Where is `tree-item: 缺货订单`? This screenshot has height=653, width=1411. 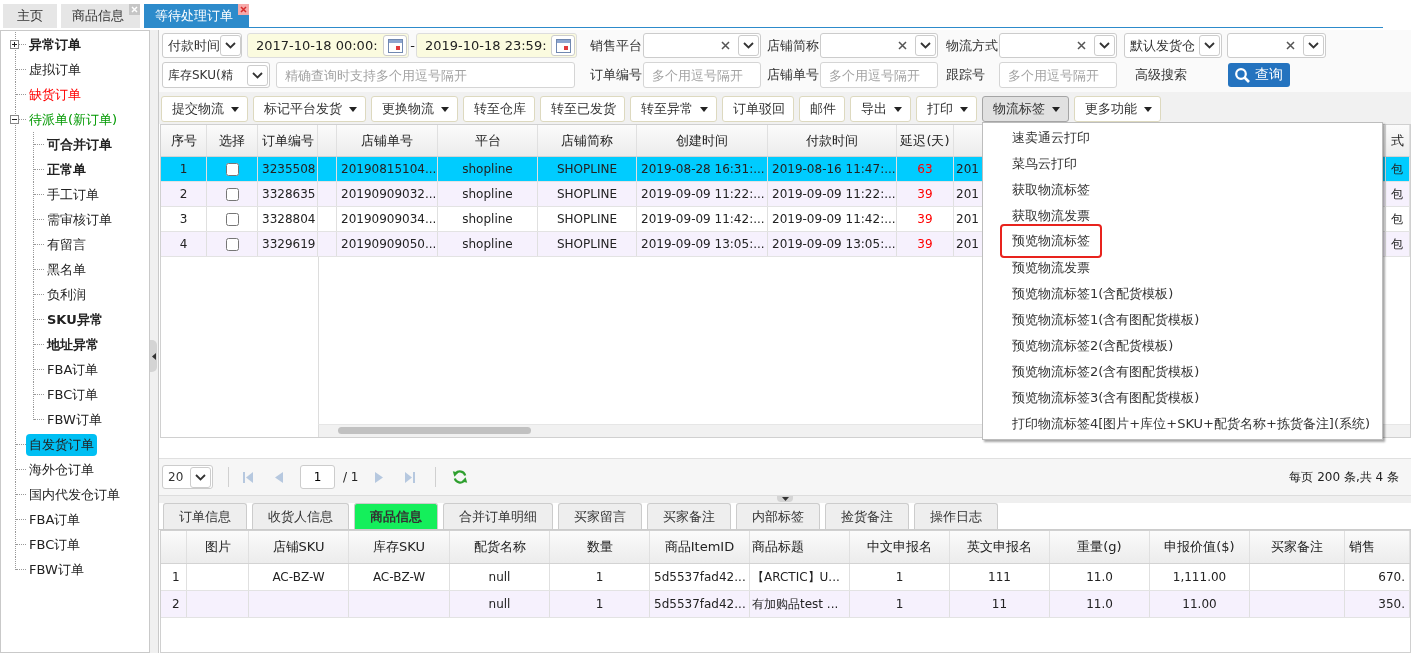
tree-item: 缺货订单 is located at coordinates (55, 94).